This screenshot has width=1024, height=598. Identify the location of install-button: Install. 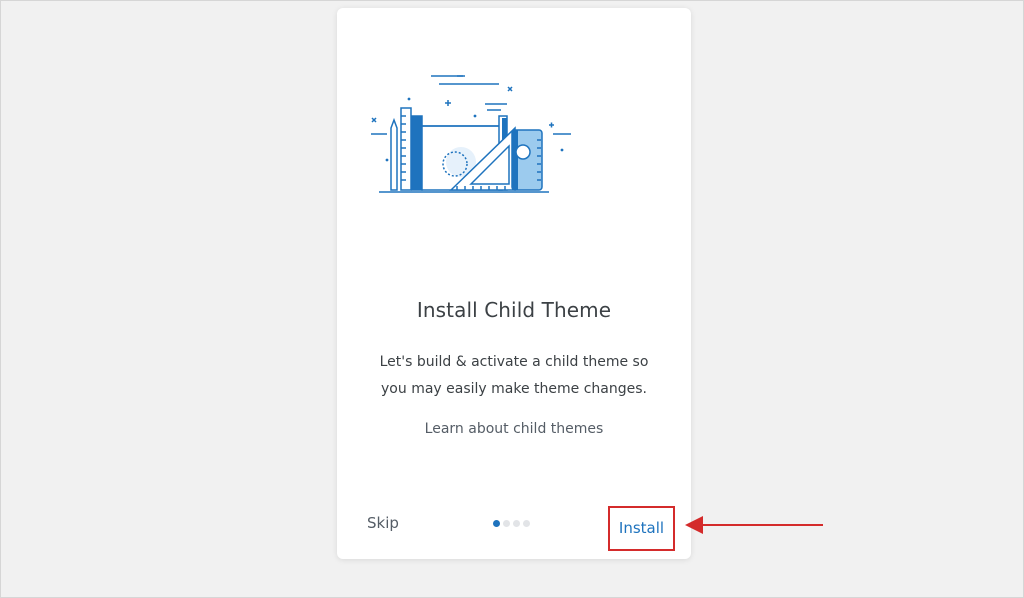
(641, 528).